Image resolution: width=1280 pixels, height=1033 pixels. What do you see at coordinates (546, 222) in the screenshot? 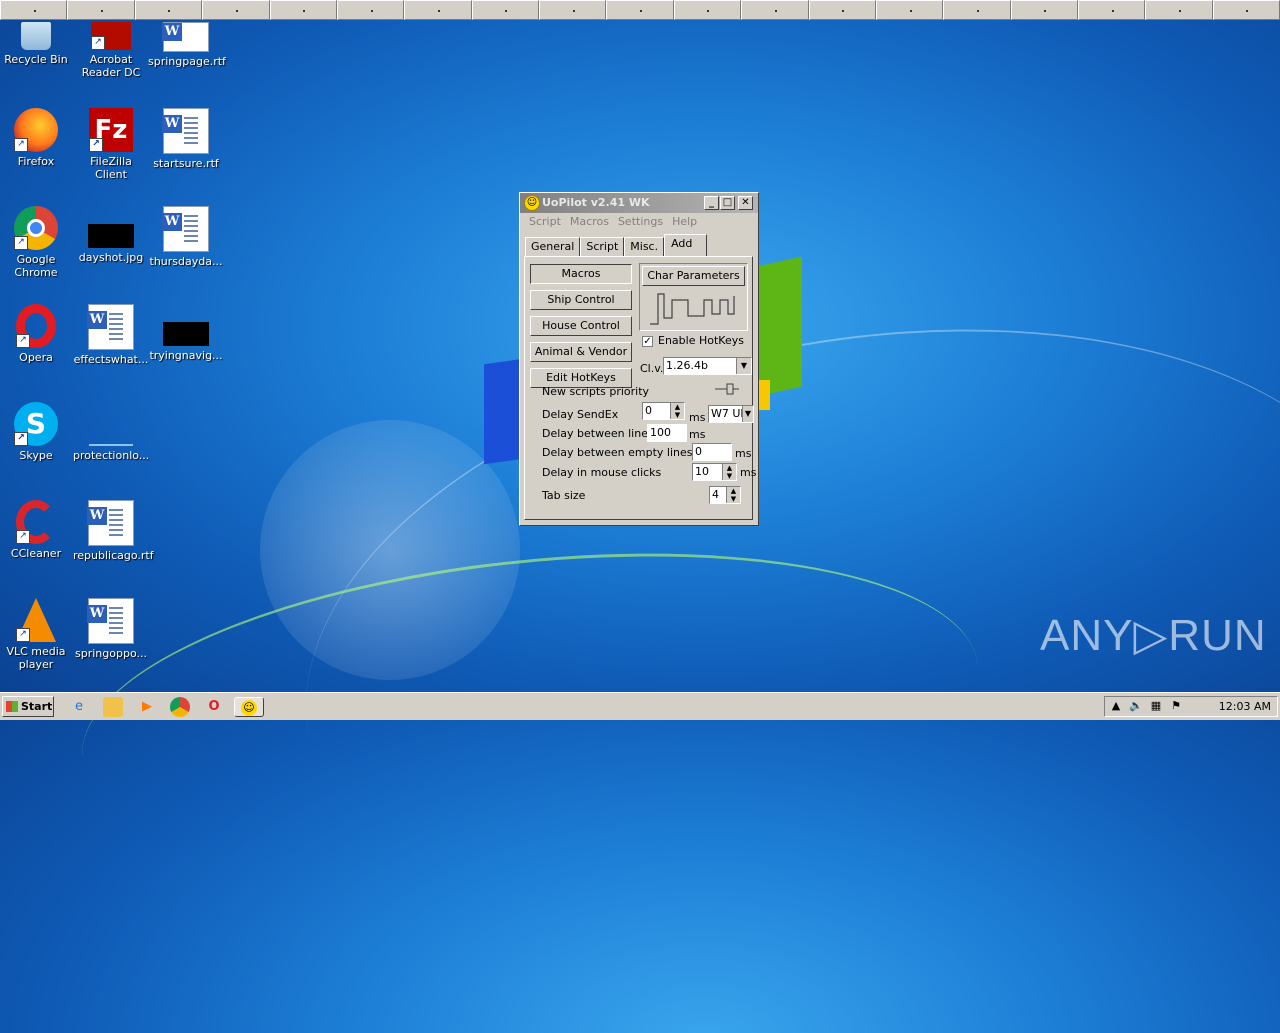
I see `menu-script: Script` at bounding box center [546, 222].